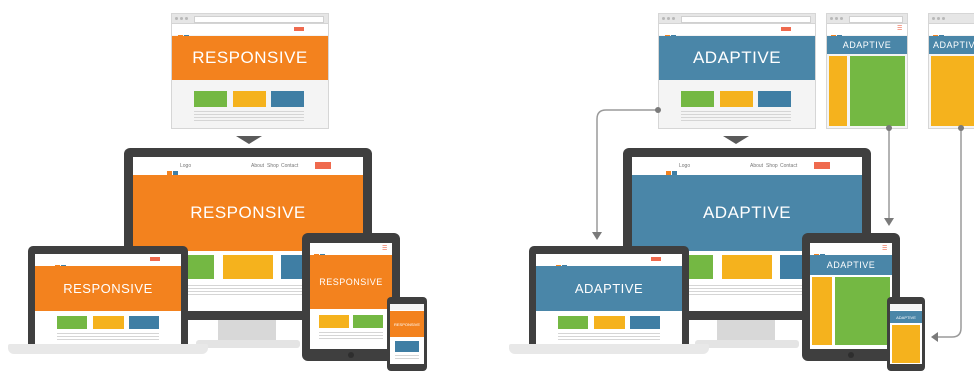 The width and height of the screenshot is (974, 371). Describe the element at coordinates (772, 166) in the screenshot. I see `nav-shop: Shop` at that location.